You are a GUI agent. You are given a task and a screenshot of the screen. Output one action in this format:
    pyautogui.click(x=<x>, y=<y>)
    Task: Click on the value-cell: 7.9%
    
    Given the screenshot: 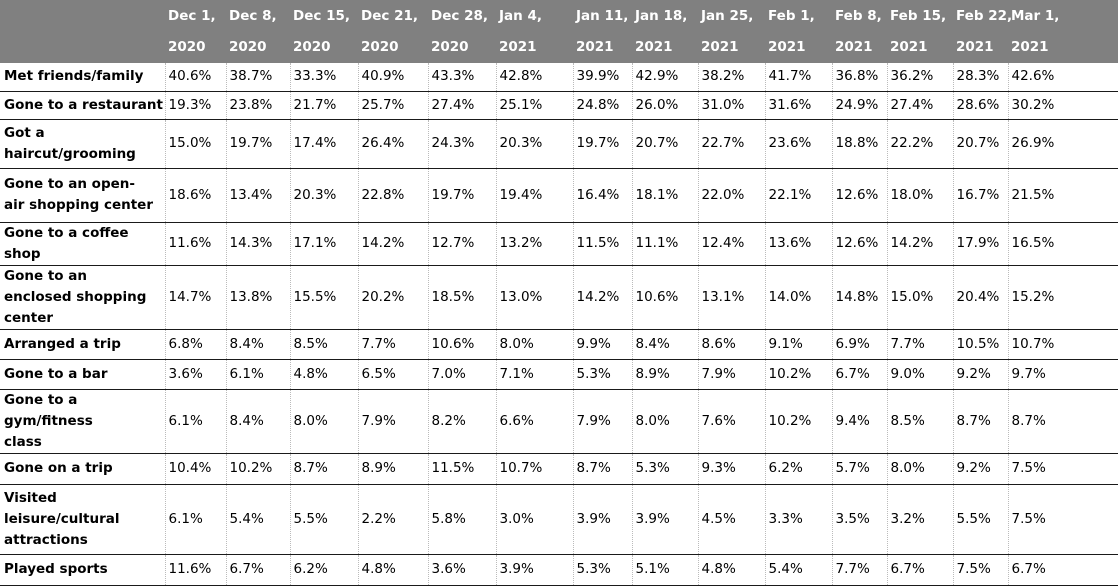 What is the action you would take?
    pyautogui.click(x=602, y=421)
    